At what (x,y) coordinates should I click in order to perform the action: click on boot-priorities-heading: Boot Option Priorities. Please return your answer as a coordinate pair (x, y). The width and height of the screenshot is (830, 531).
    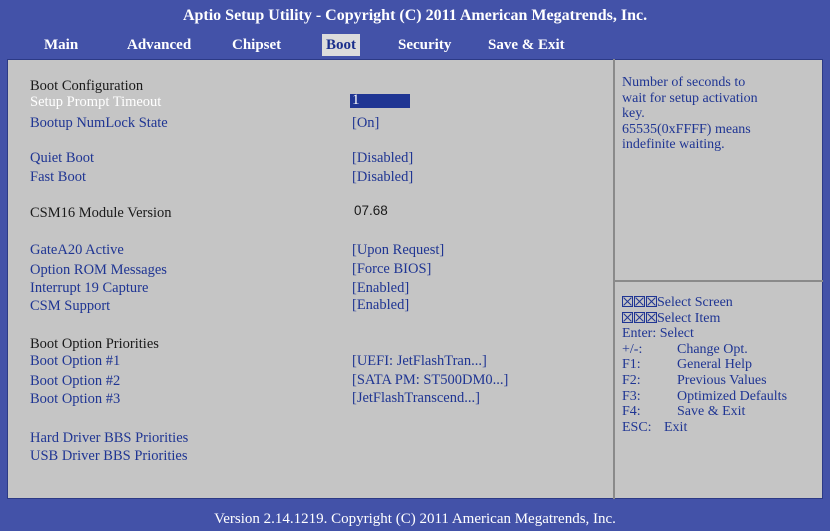
    Looking at the image, I should click on (94, 344).